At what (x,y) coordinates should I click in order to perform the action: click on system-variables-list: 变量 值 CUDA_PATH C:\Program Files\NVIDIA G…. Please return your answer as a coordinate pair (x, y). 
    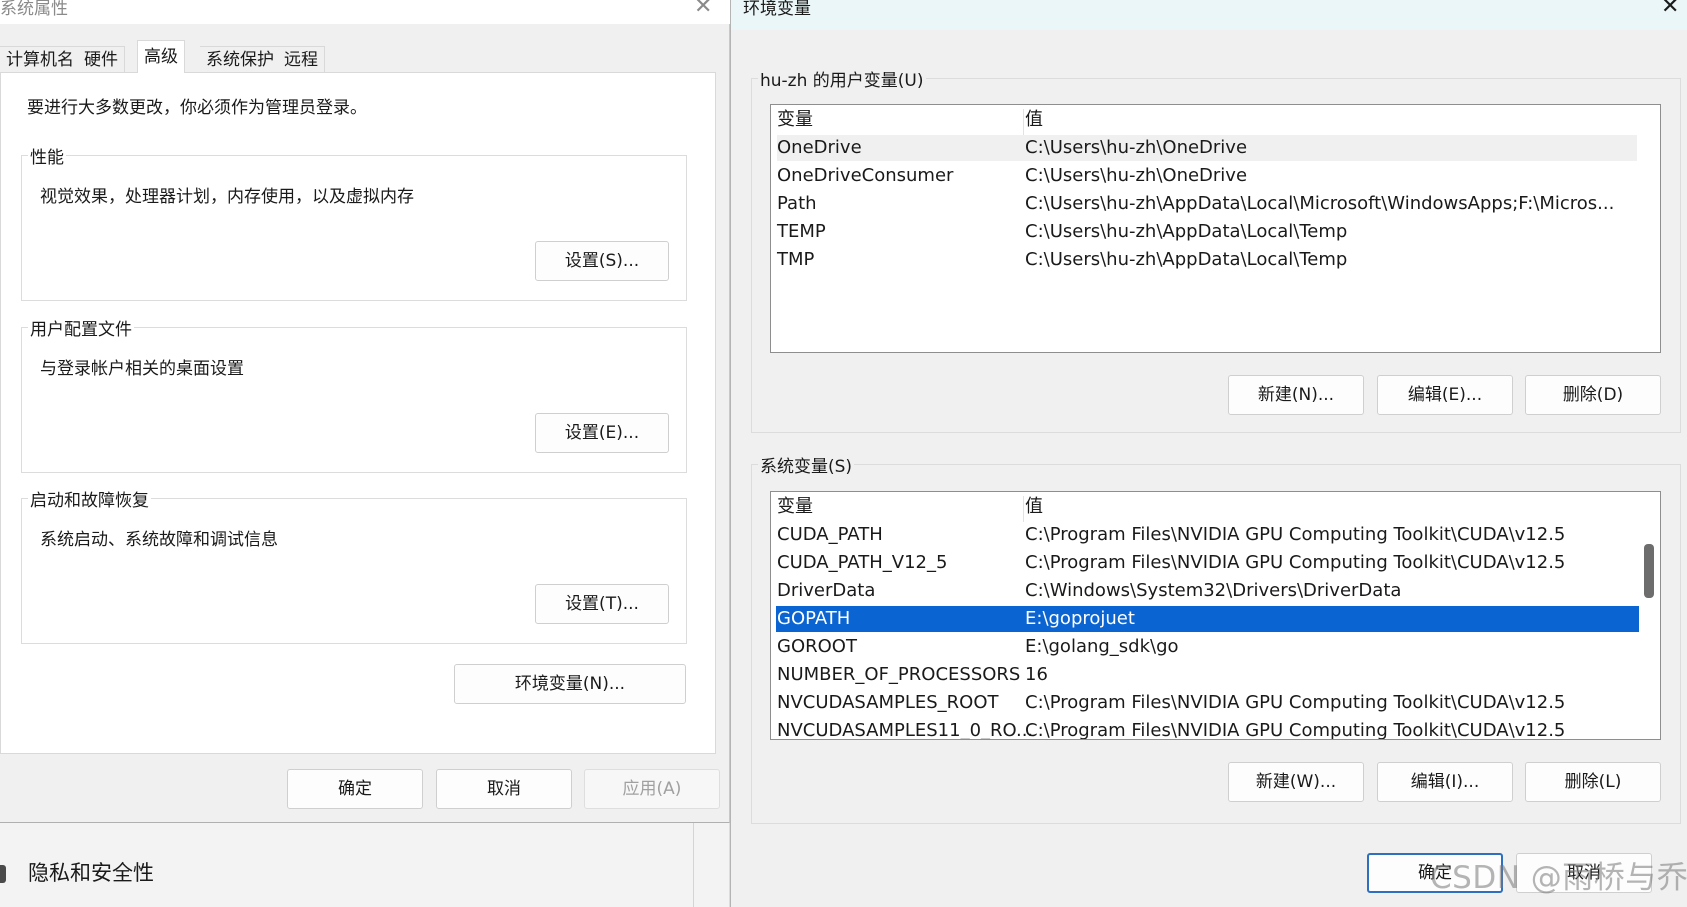
    Looking at the image, I should click on (1215, 615).